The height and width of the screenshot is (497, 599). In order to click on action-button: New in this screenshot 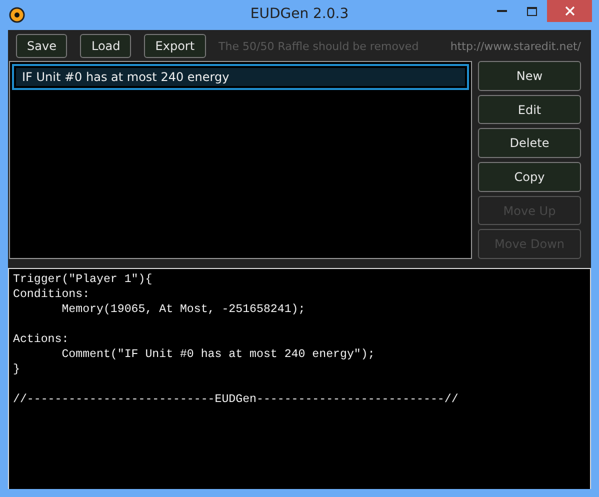, I will do `click(529, 76)`.